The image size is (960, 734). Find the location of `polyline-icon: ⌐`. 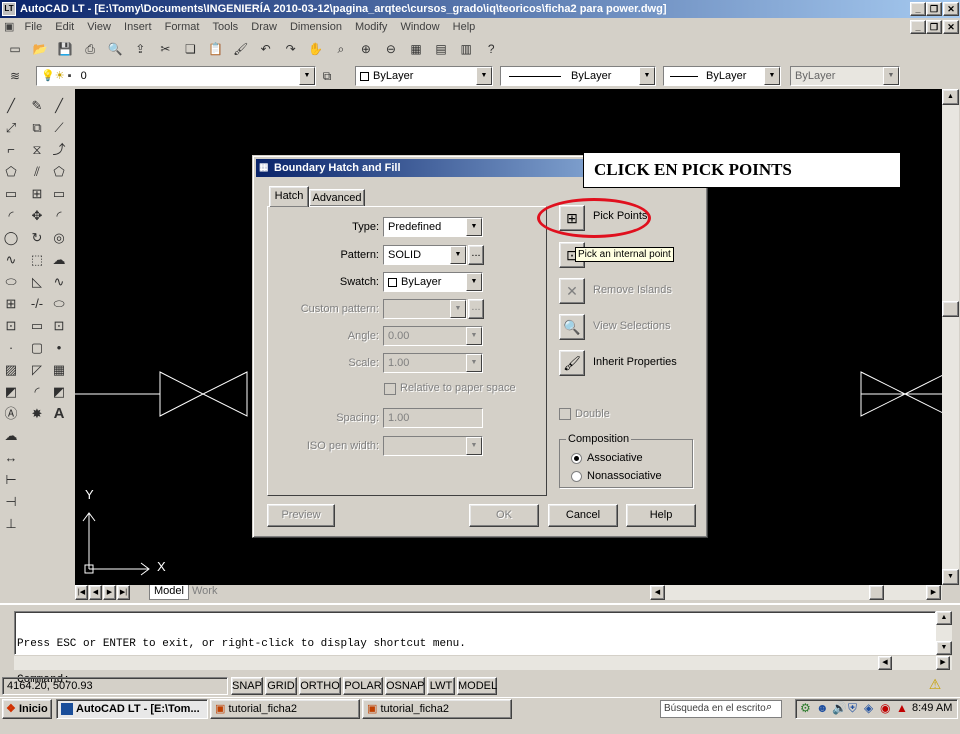

polyline-icon: ⌐ is located at coordinates (11, 150).